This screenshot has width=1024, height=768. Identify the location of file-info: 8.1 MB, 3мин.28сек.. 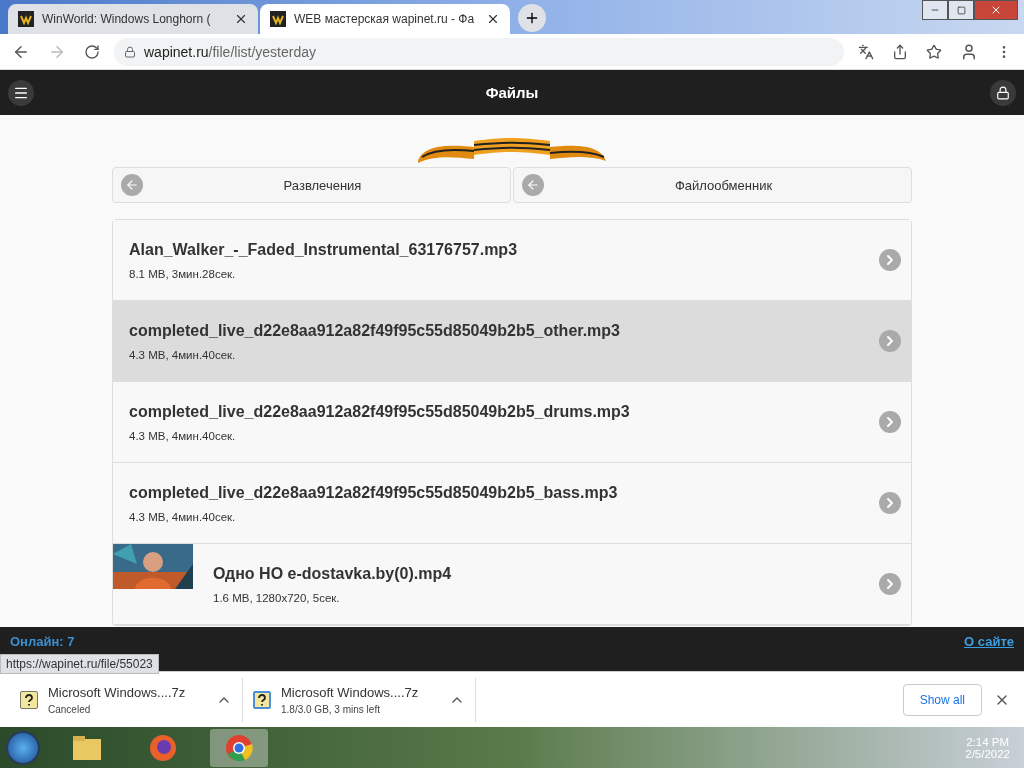
(183, 273).